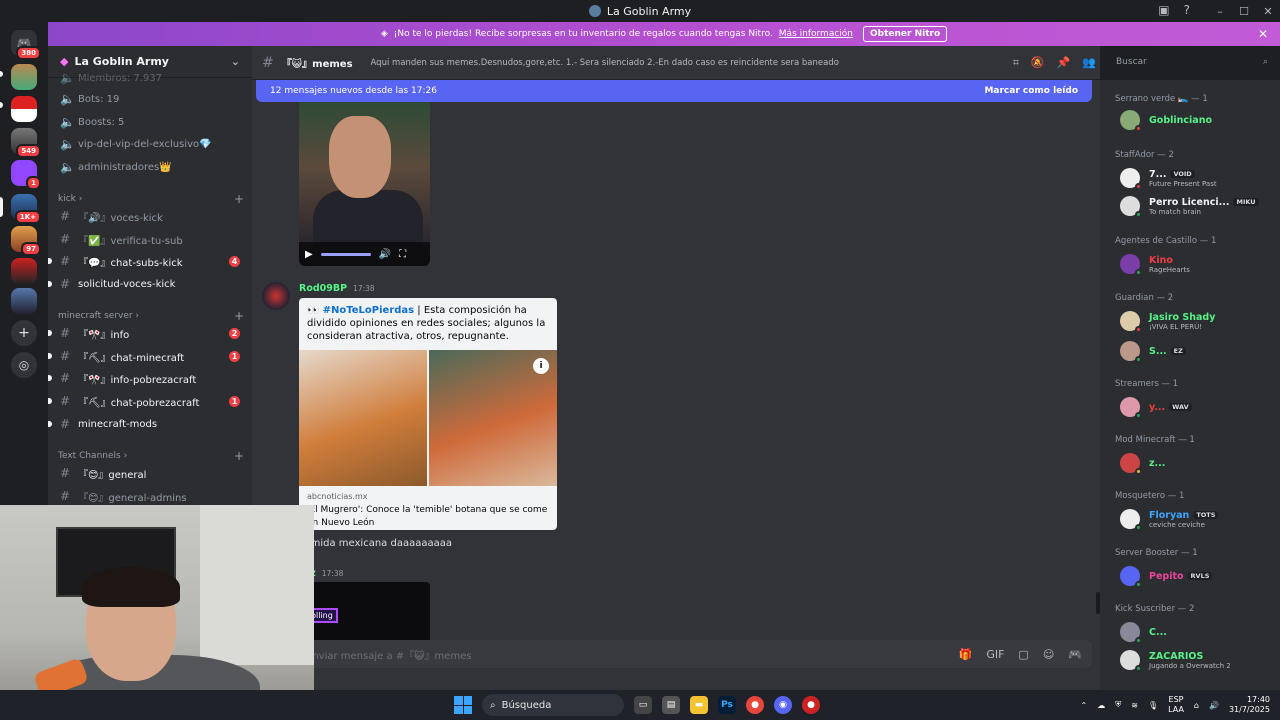 This screenshot has width=1280, height=720. I want to click on app-icon: ●, so click(811, 705).